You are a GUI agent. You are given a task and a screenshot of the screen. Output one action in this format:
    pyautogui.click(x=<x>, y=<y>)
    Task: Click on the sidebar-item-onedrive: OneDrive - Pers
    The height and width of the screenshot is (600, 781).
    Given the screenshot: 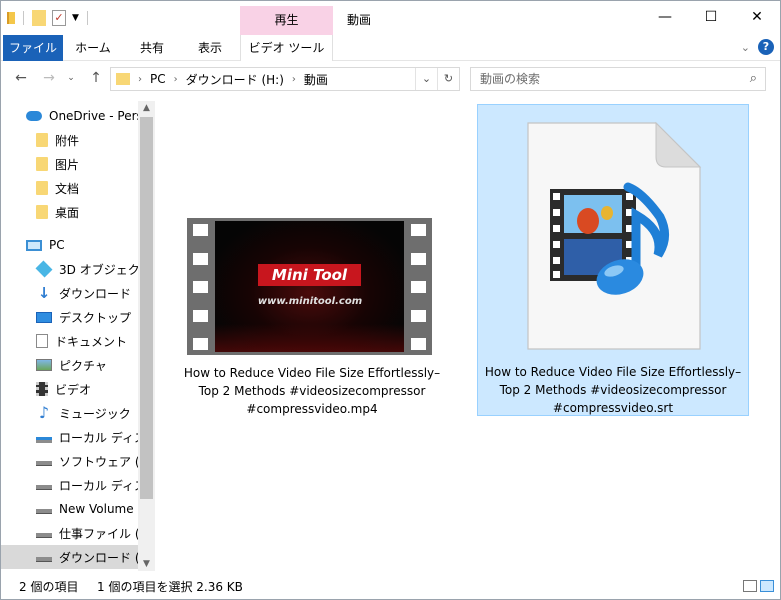 What is the action you would take?
    pyautogui.click(x=69, y=116)
    